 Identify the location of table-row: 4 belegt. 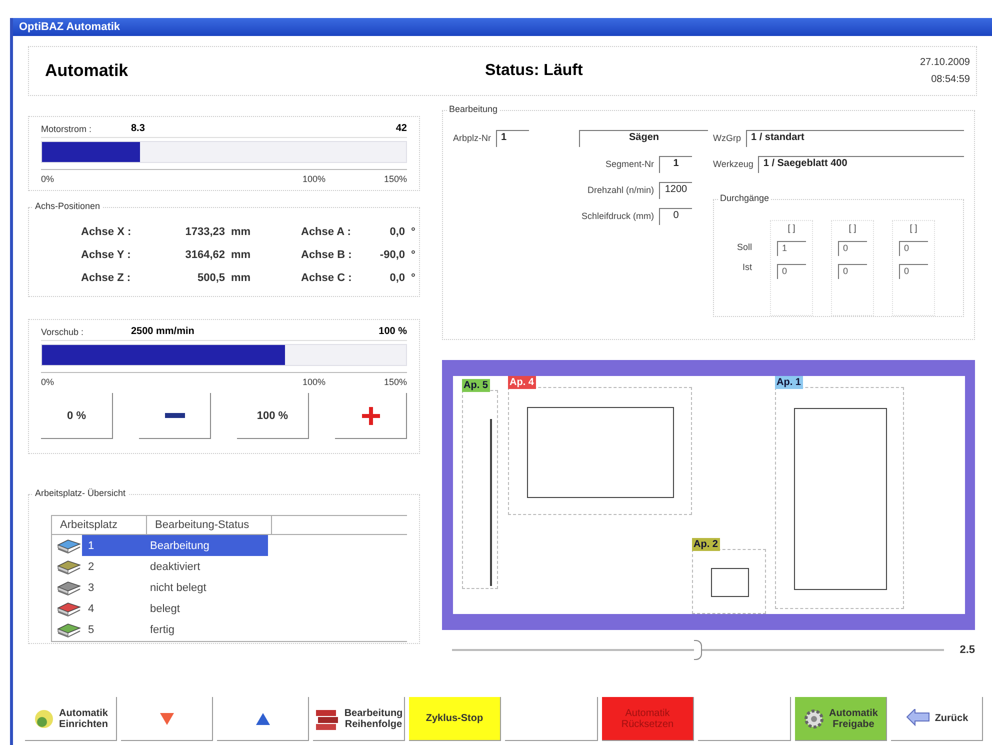
(175, 608).